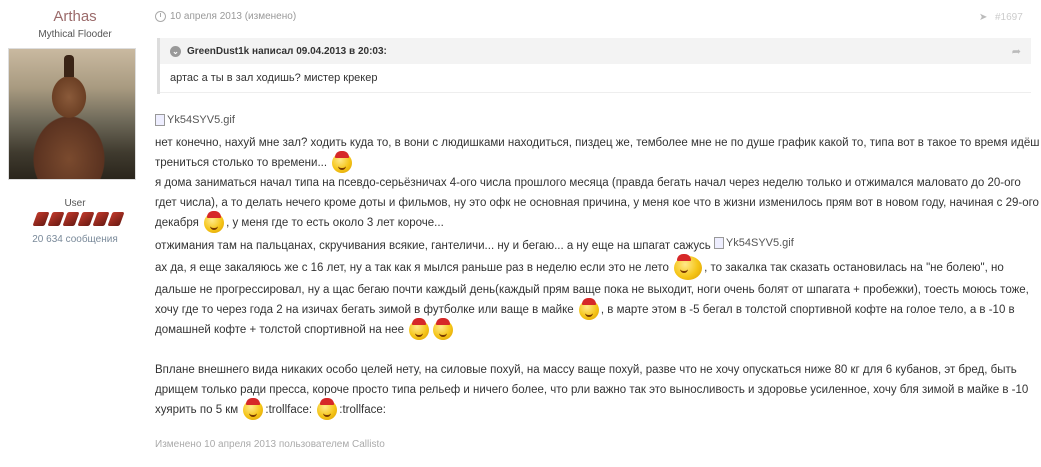 This screenshot has width=1041, height=467. Describe the element at coordinates (75, 16) in the screenshot. I see `author-name: Arthas` at that location.